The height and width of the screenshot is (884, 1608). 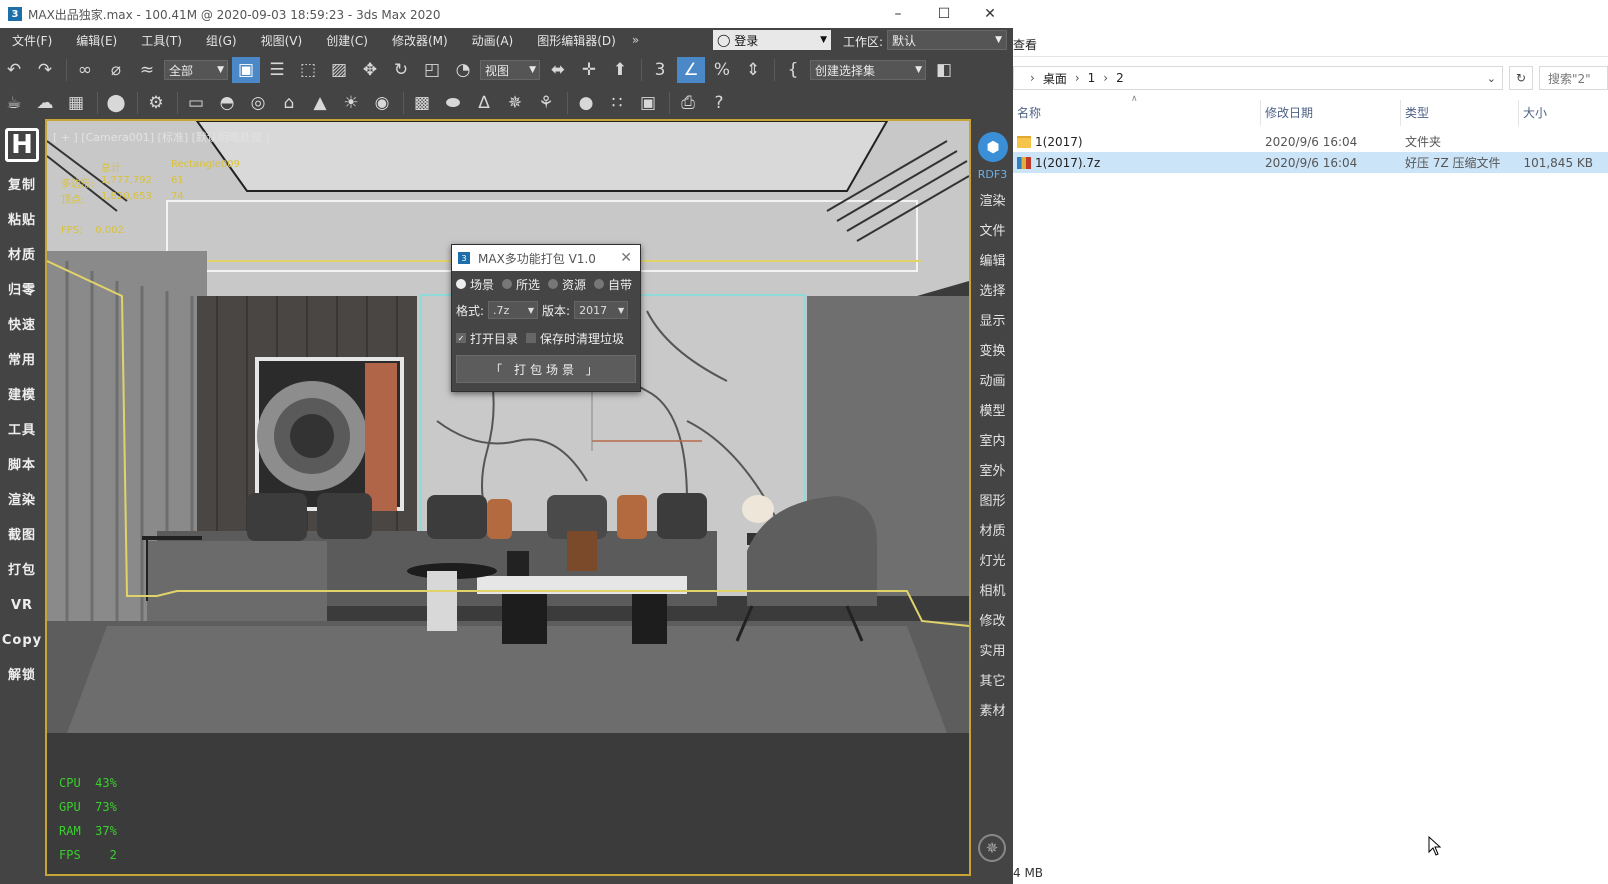 What do you see at coordinates (484, 103) in the screenshot?
I see `tripod-icon: ∆` at bounding box center [484, 103].